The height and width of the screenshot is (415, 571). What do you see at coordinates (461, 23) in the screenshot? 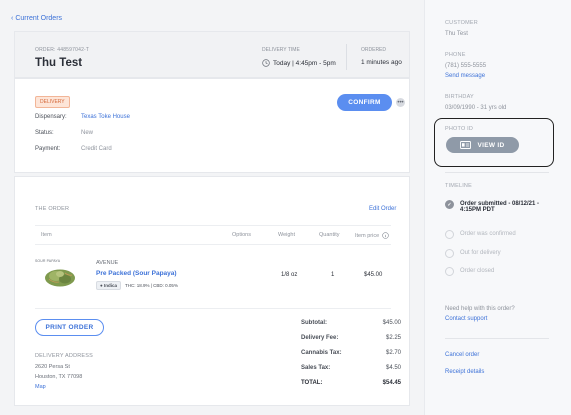
I see `customer-label: CUSTOMER` at bounding box center [461, 23].